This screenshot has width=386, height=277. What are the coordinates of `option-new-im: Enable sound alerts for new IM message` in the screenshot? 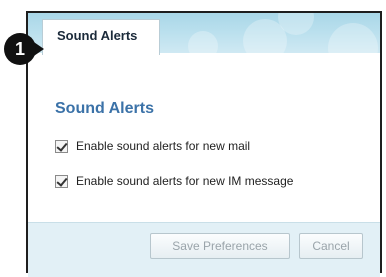 It's located at (174, 181).